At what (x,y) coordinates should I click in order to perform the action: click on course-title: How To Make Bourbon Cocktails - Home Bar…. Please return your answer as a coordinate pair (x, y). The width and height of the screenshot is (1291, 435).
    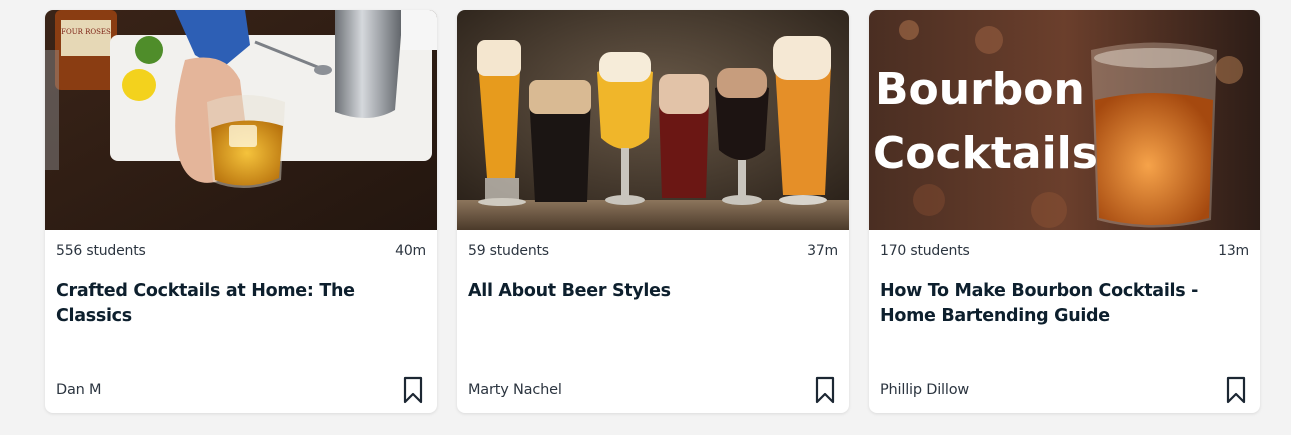
    Looking at the image, I should click on (1063, 304).